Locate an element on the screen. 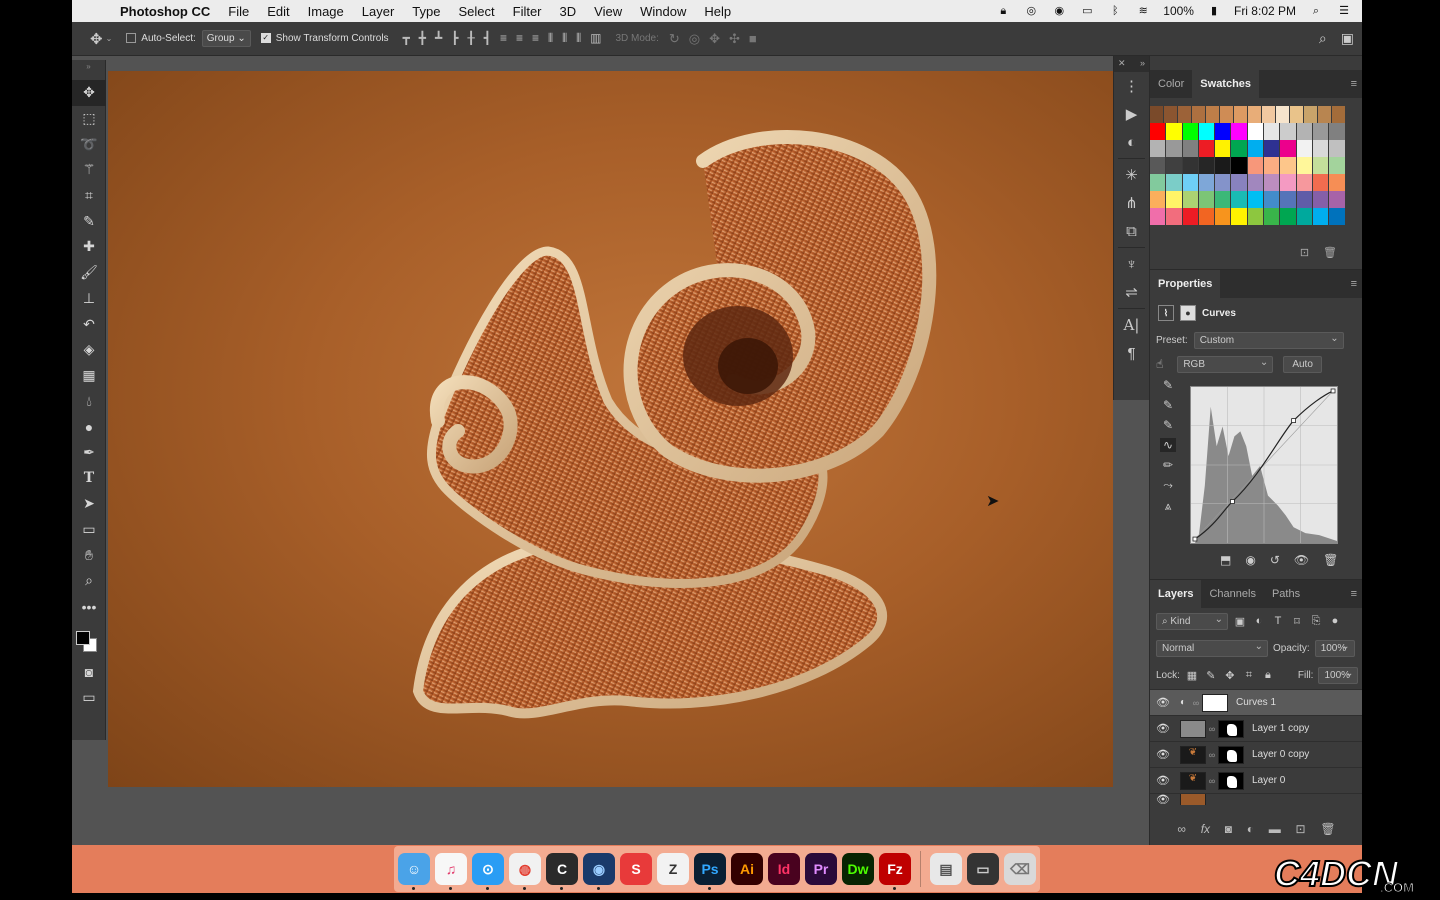 Image resolution: width=1440 pixels, height=900 pixels. filter-smart-object-icon: ⎘ is located at coordinates (1316, 622).